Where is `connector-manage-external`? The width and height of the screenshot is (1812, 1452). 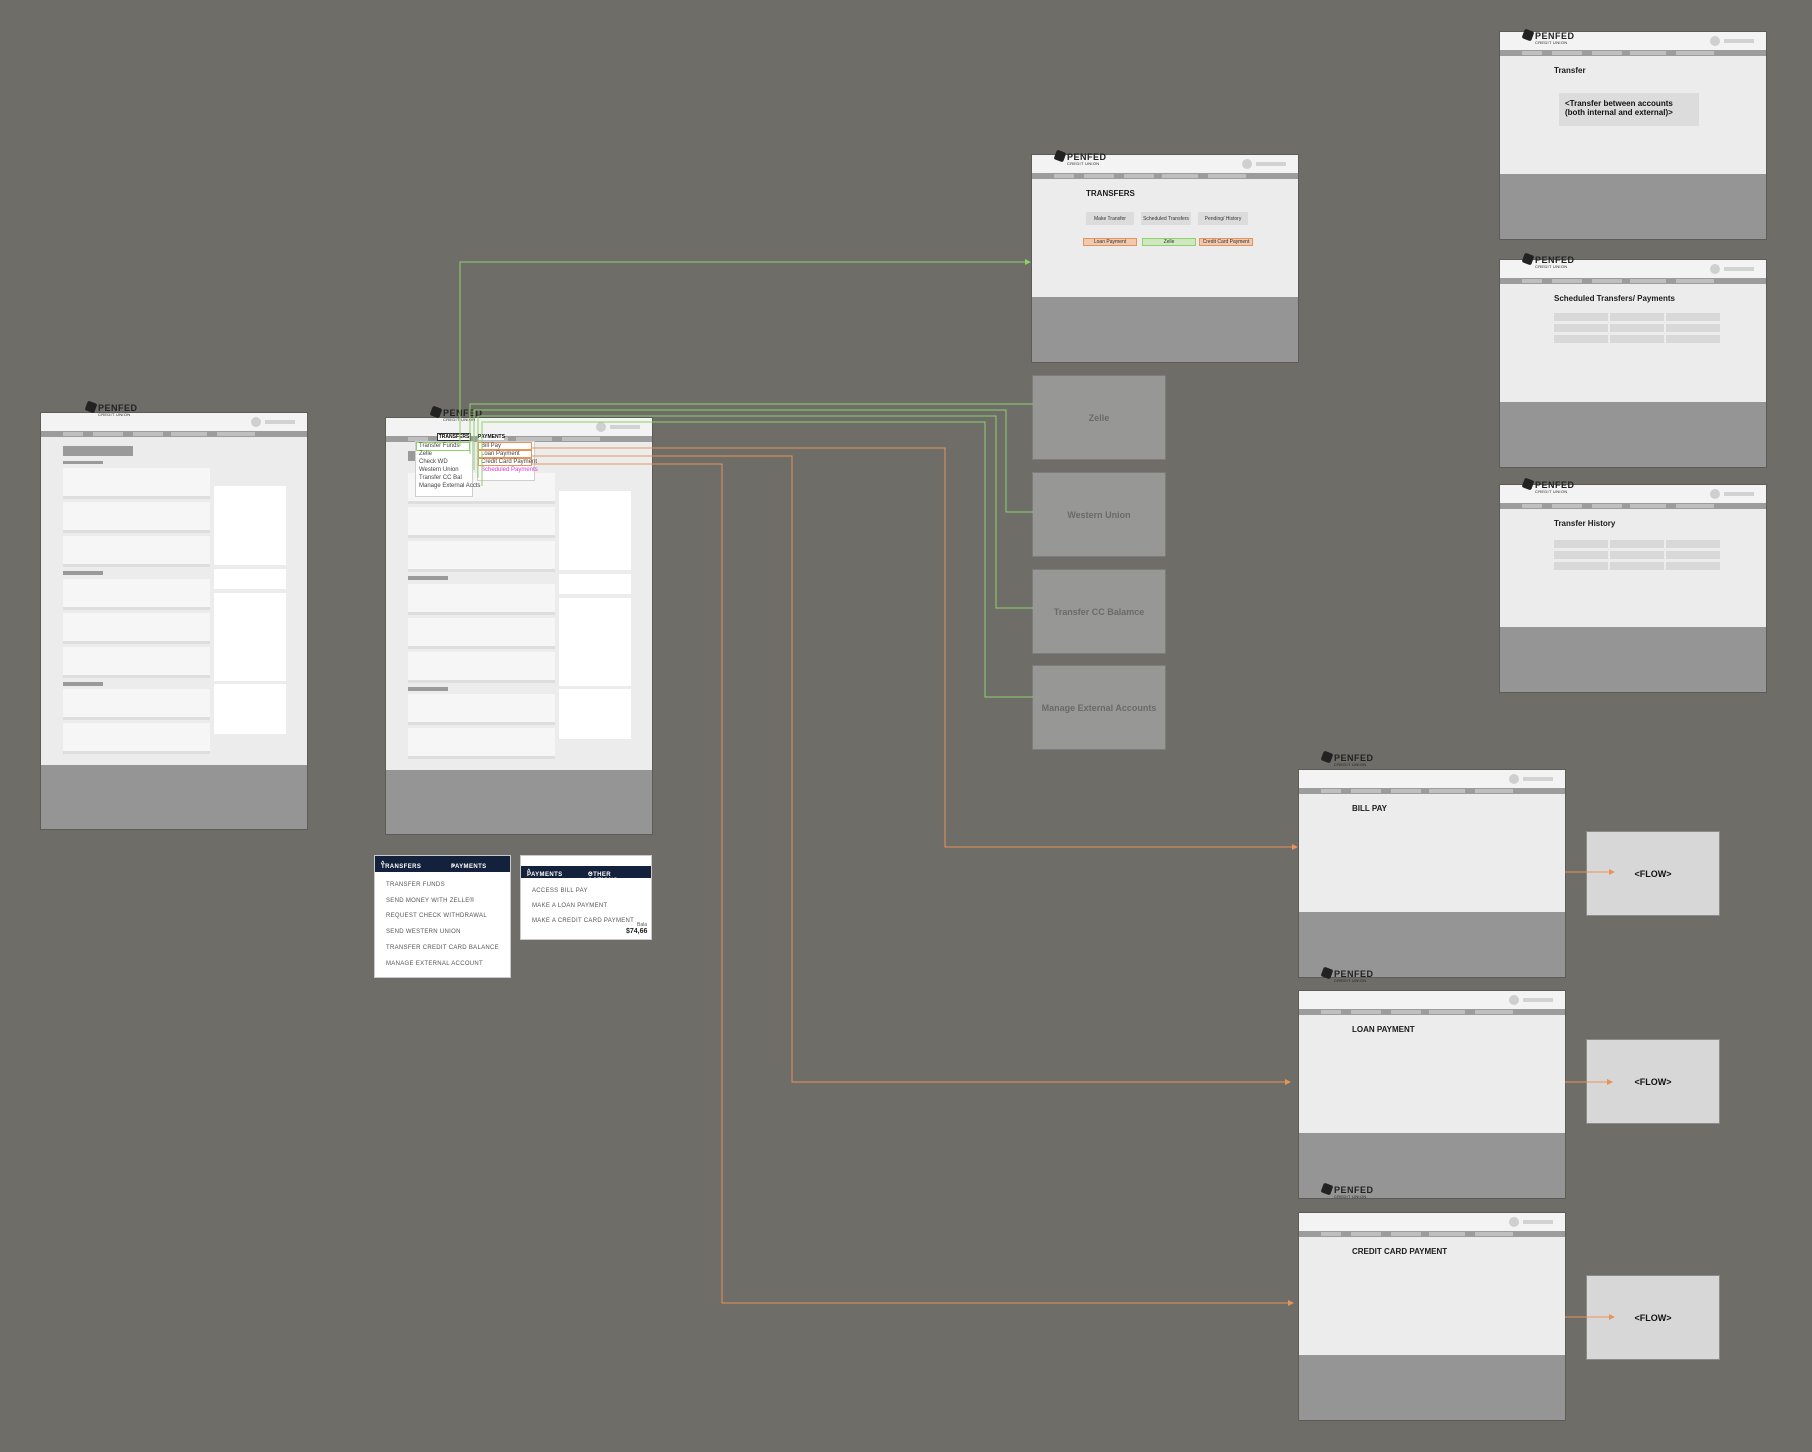
connector-manage-external is located at coordinates (757, 559).